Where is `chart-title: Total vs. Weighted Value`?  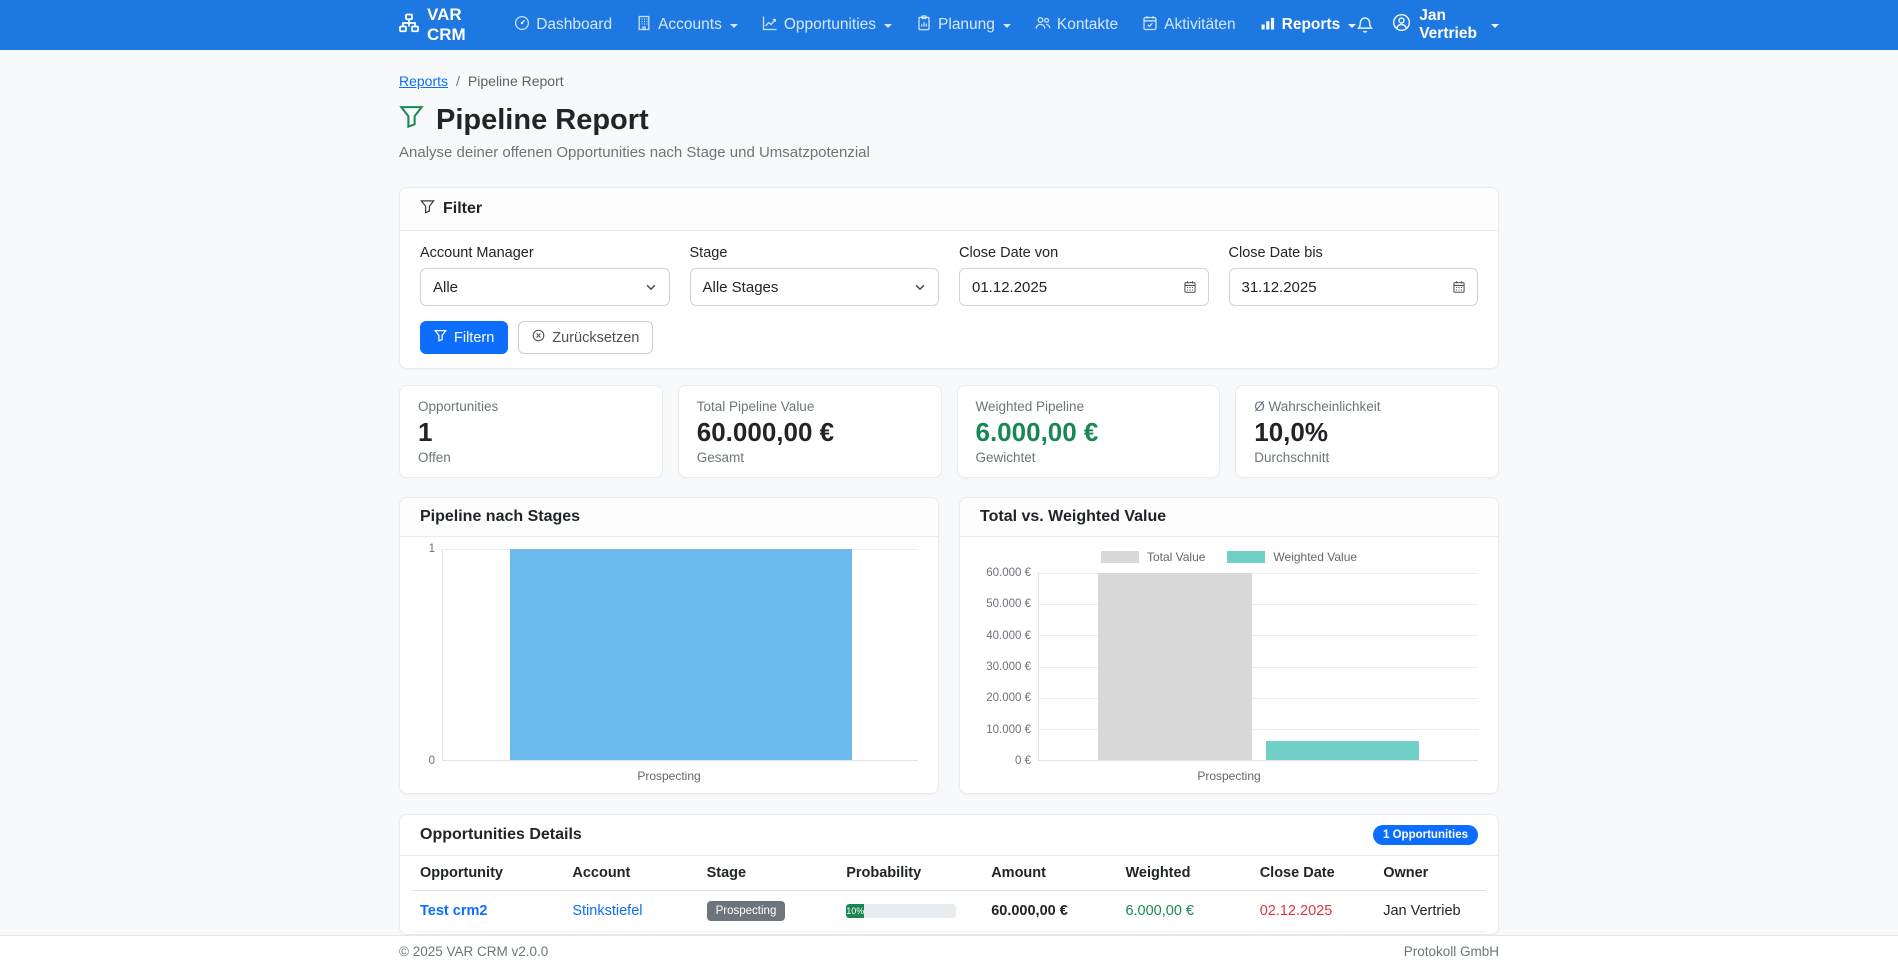
chart-title: Total vs. Weighted Value is located at coordinates (1229, 517).